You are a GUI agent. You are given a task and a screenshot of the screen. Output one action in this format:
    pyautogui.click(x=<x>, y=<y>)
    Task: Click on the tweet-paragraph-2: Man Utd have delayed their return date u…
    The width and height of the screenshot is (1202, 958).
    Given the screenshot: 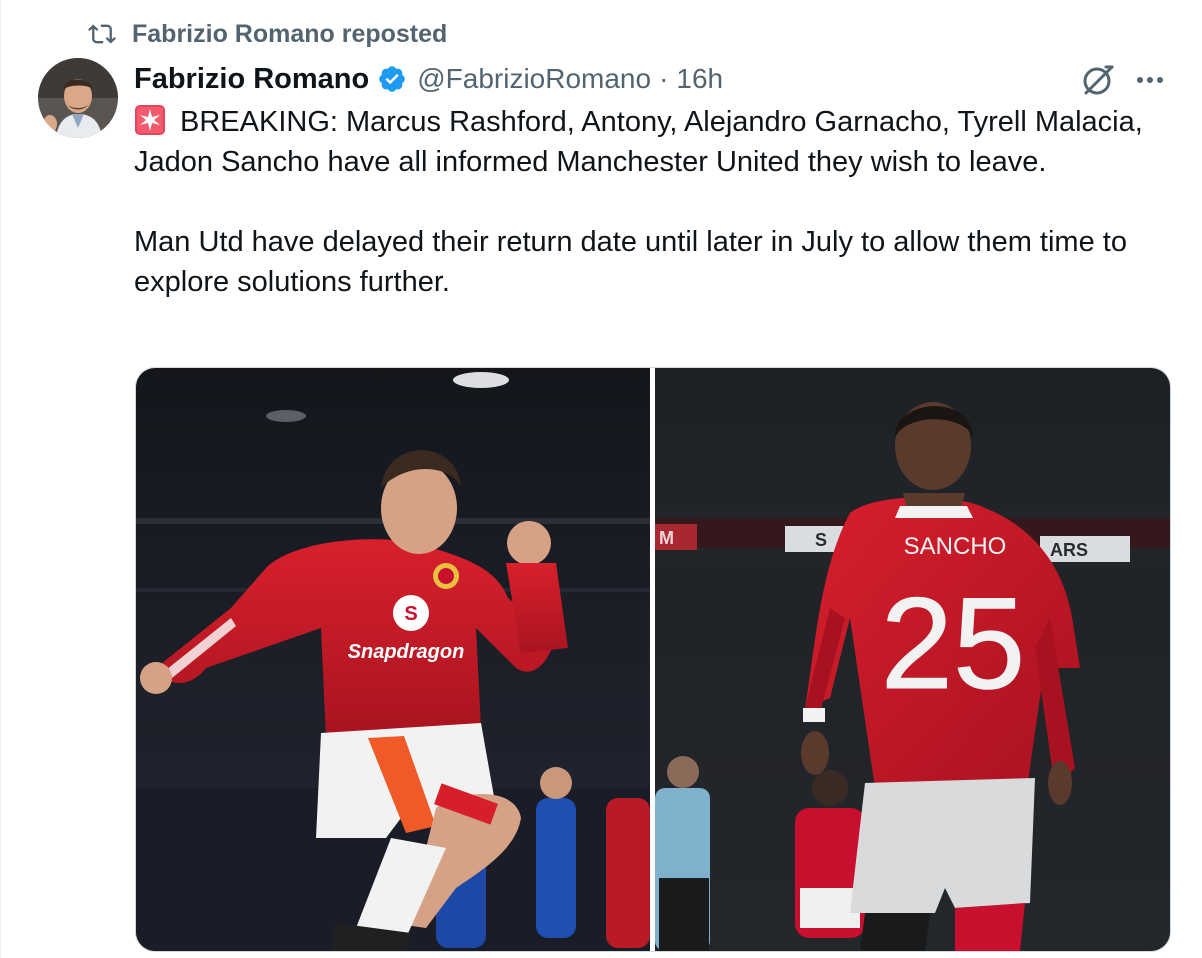 What is the action you would take?
    pyautogui.click(x=630, y=262)
    